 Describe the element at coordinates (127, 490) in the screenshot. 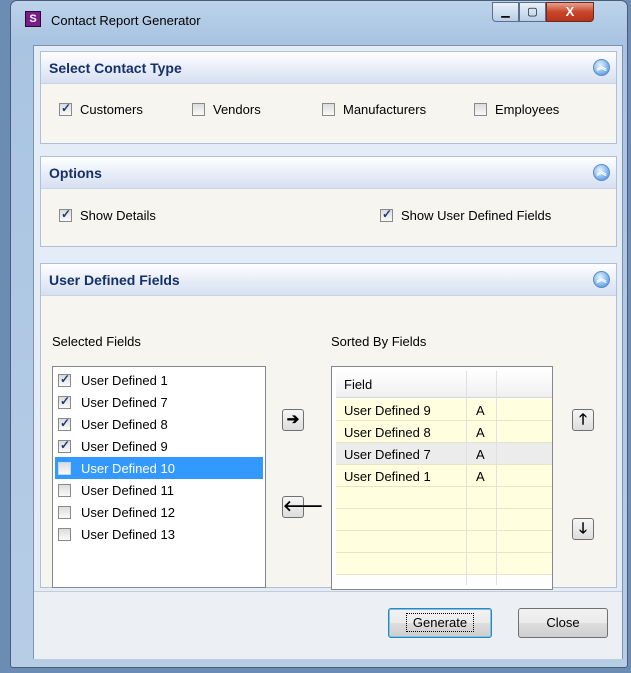

I see `list-item-label: User Defined 11` at that location.